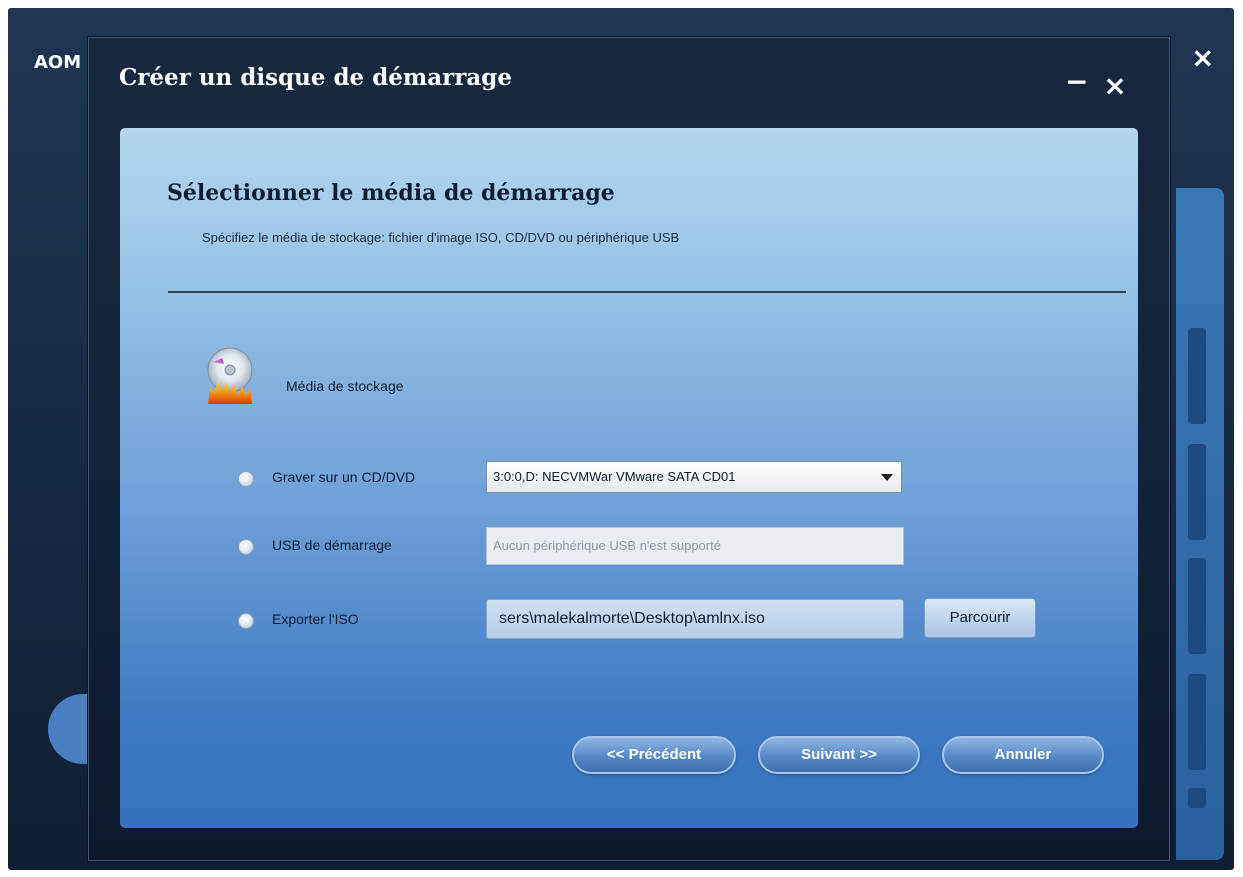 This screenshot has height=877, width=1243. Describe the element at coordinates (246, 621) in the screenshot. I see `export-iso-radio` at that location.